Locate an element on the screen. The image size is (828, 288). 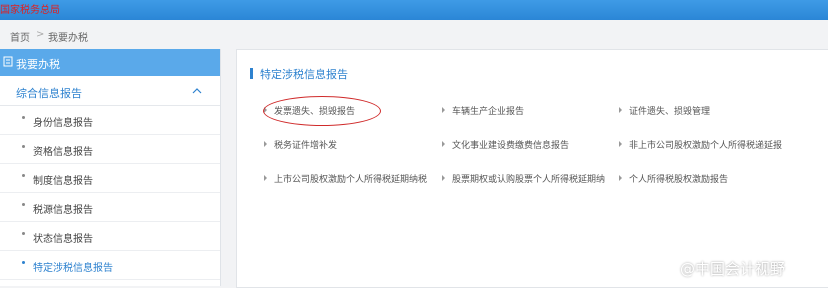
sidebar-item-label: 税源信息报告 is located at coordinates (63, 210).